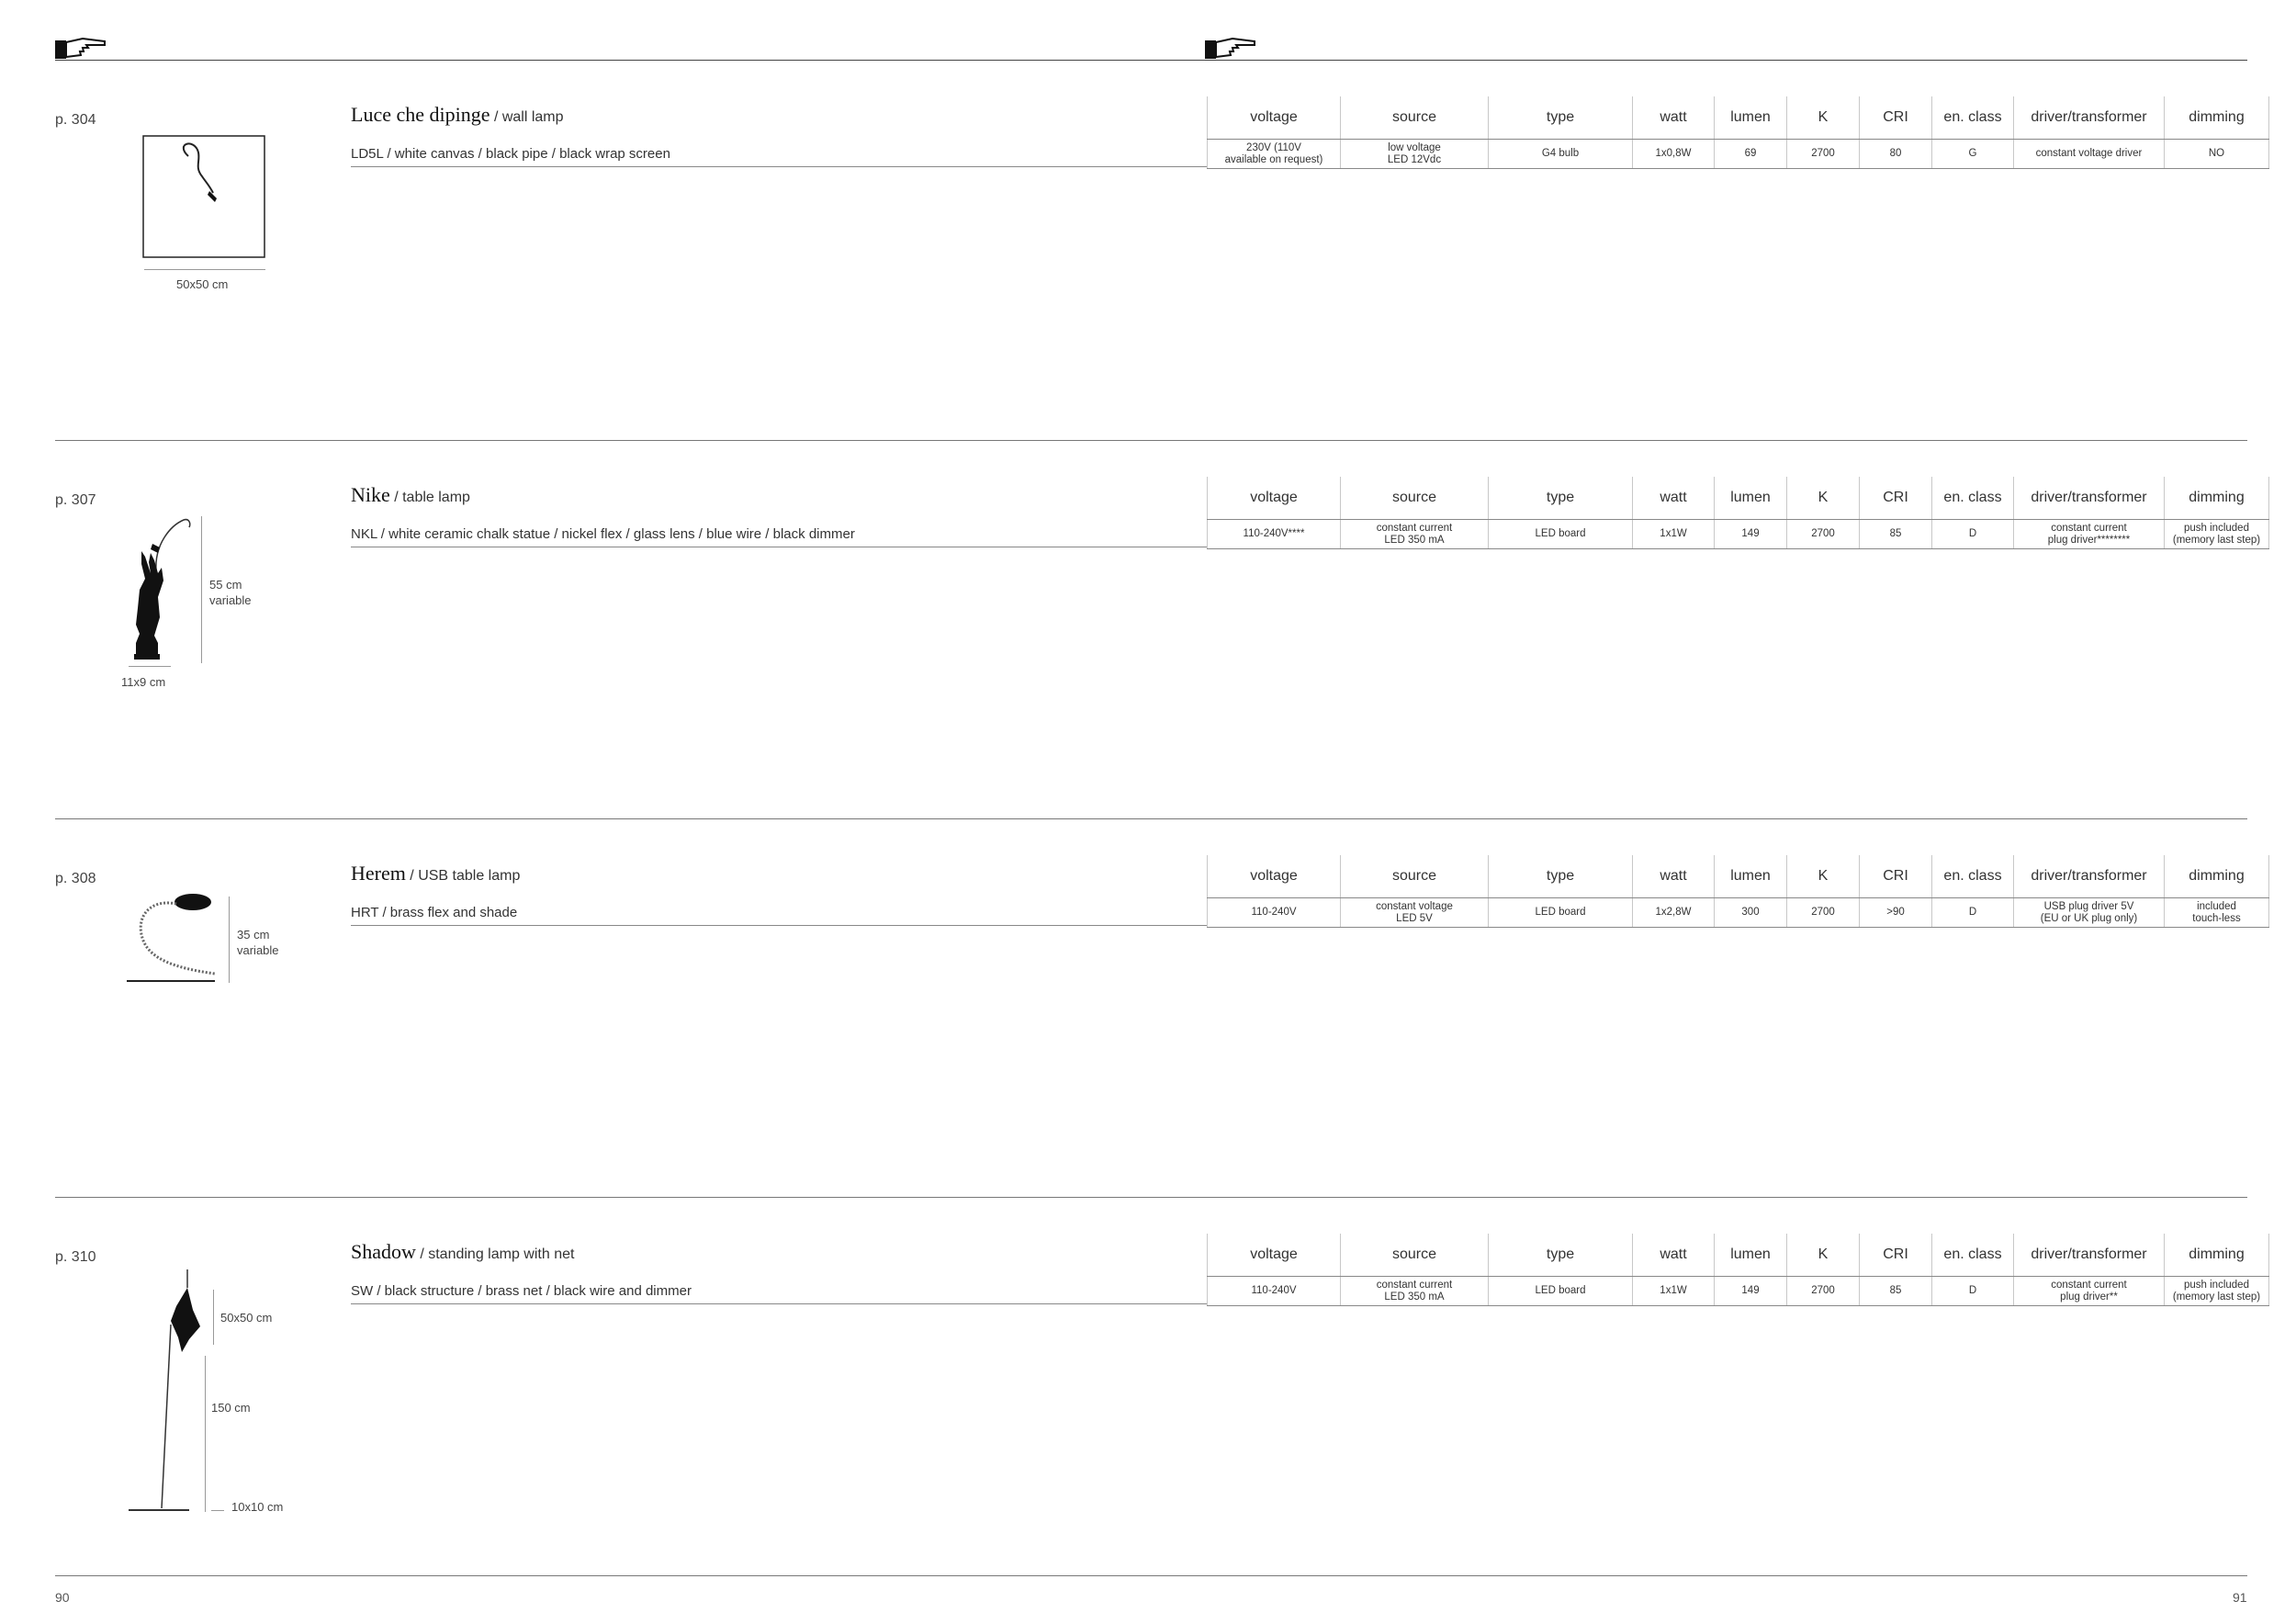  Describe the element at coordinates (1673, 534) in the screenshot. I see `cell-watt: 1x1W` at that location.